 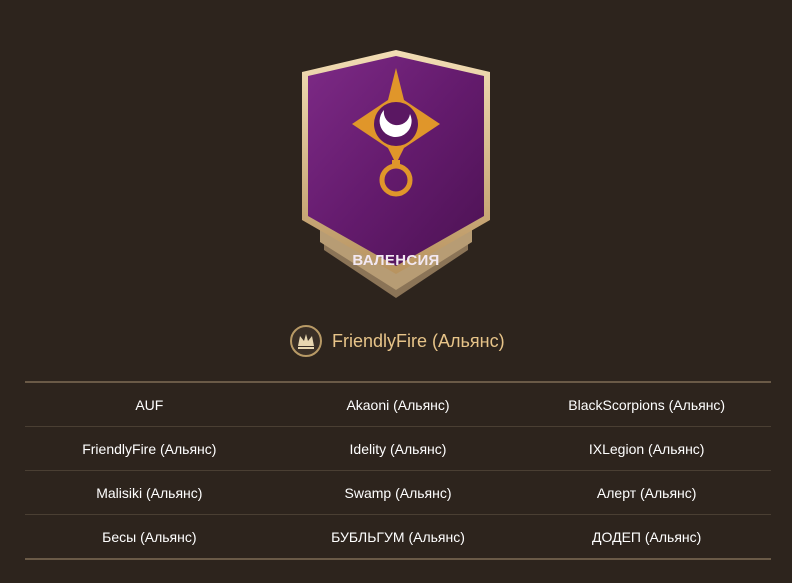 What do you see at coordinates (396, 260) in the screenshot?
I see `region-name: ВАЛЕНСИЯ` at bounding box center [396, 260].